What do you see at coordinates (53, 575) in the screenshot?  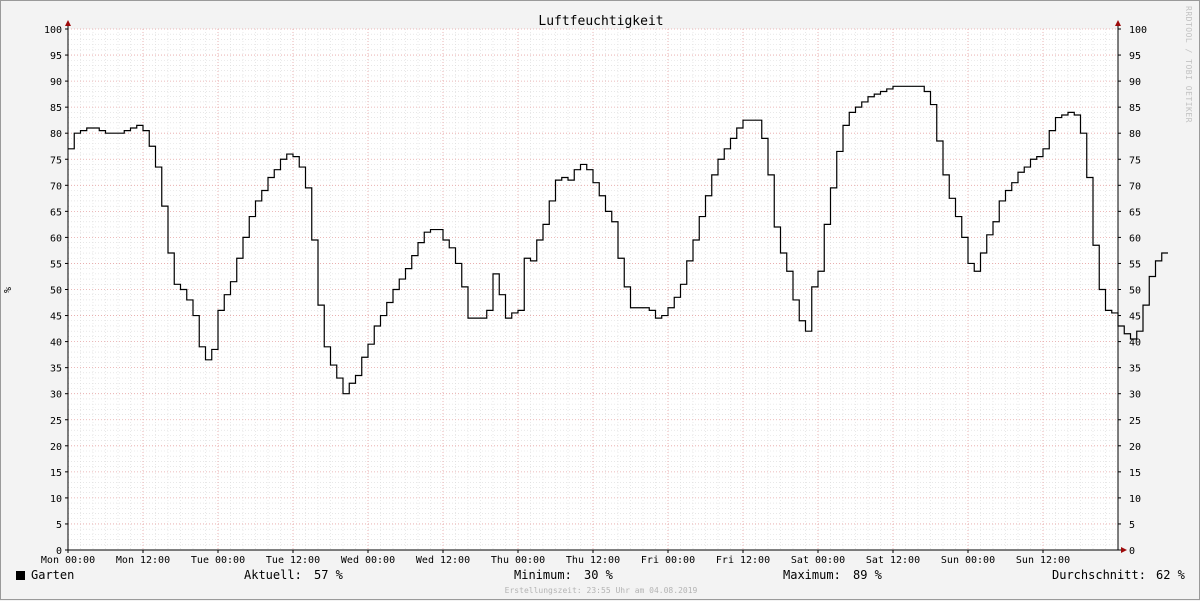 I see `legend-series-name: Garten` at bounding box center [53, 575].